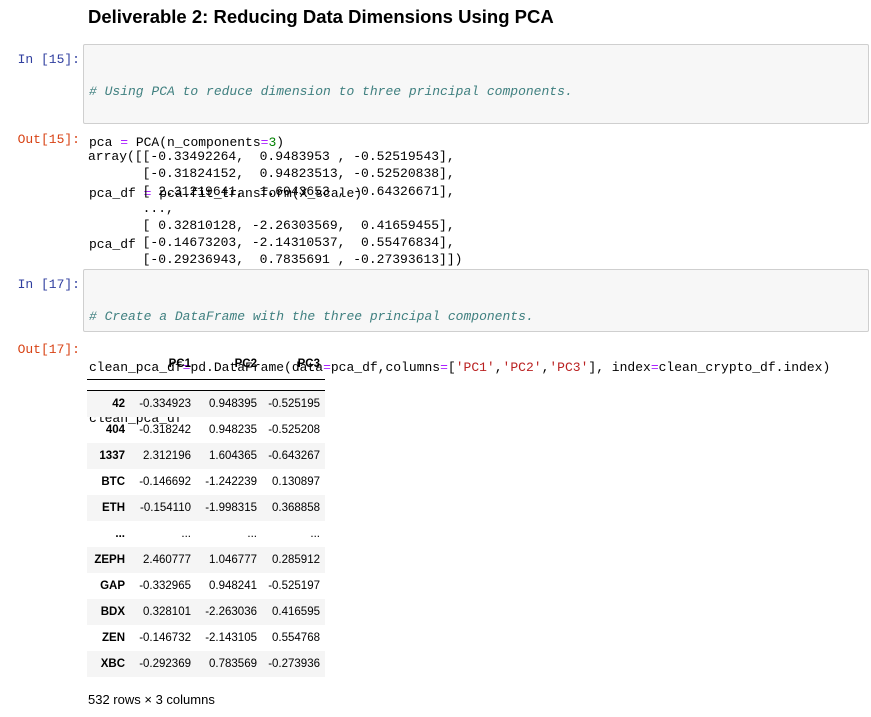 The image size is (871, 717). Describe the element at coordinates (271, 174) in the screenshot. I see `output-line: [-0.31824152, 0.94823513, -0.52520838],` at that location.